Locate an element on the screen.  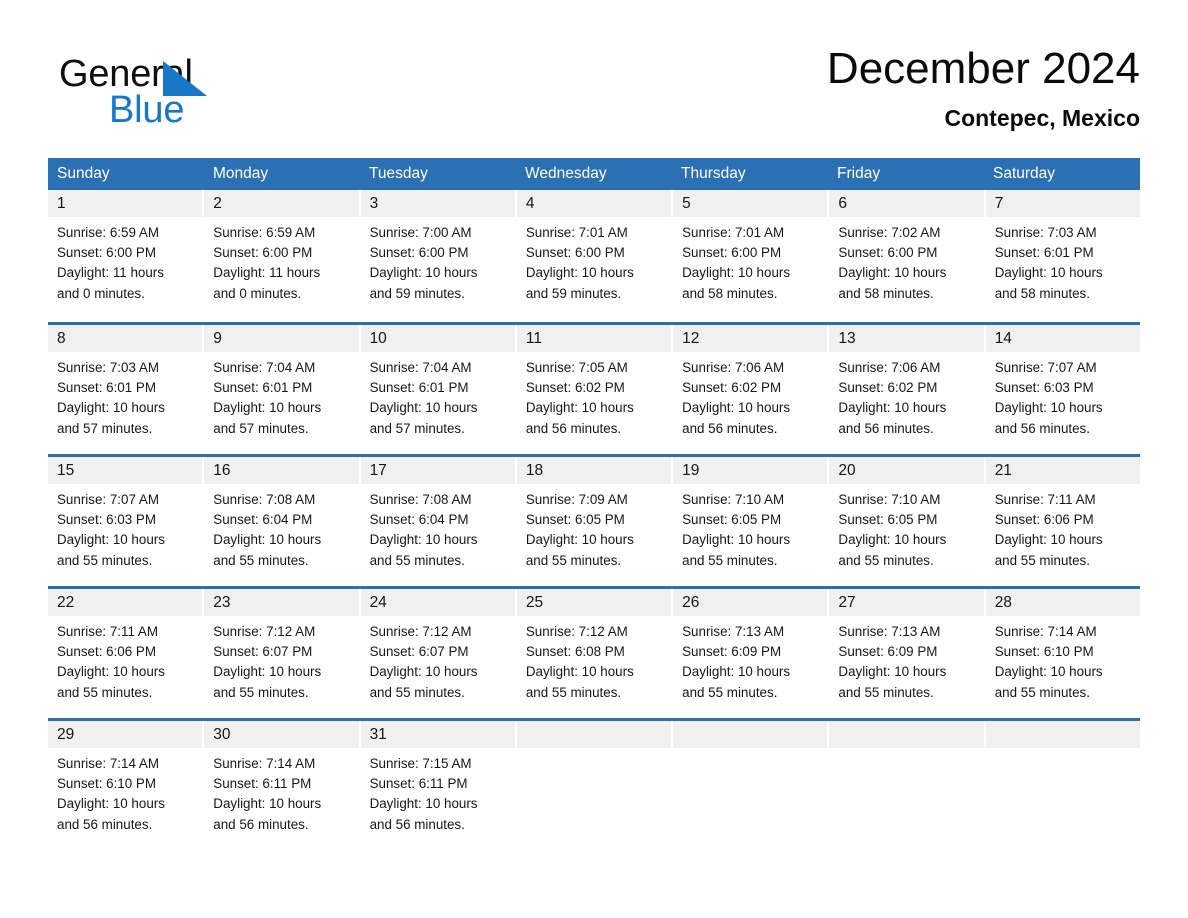
weekday-header-tuesday: Tuesday is located at coordinates (398, 173).